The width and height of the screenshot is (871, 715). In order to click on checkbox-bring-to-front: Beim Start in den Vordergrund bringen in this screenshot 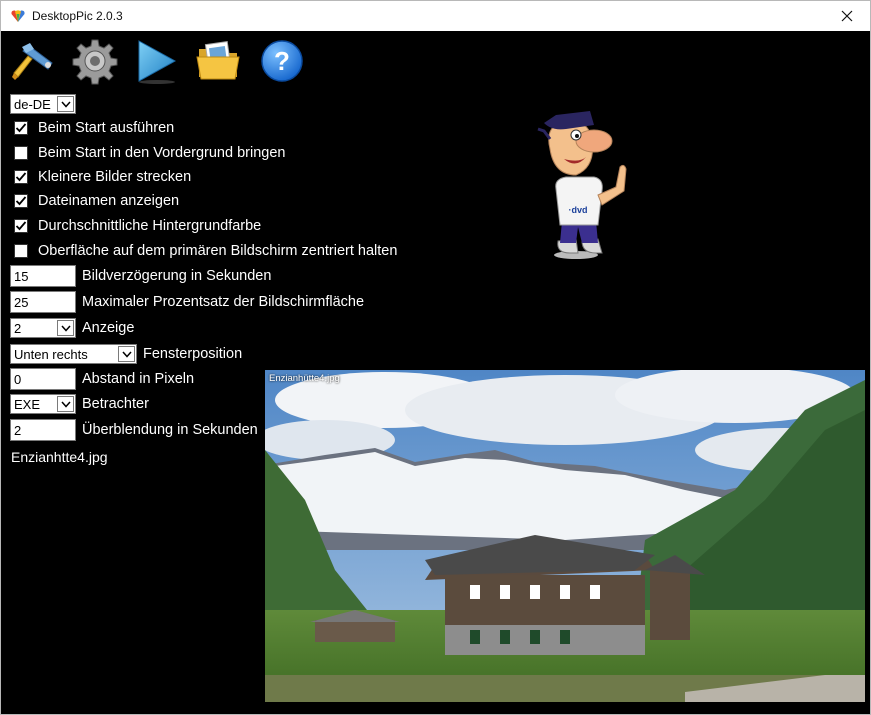, I will do `click(149, 153)`.